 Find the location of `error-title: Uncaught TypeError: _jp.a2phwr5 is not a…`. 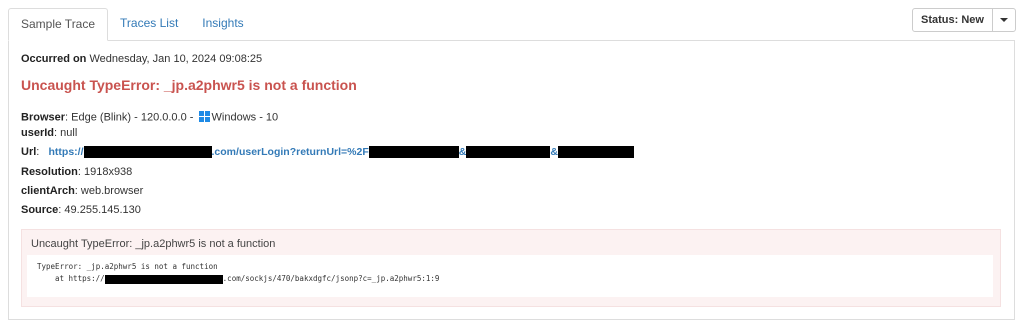

error-title: Uncaught TypeError: _jp.a2phwr5 is not a… is located at coordinates (189, 85).